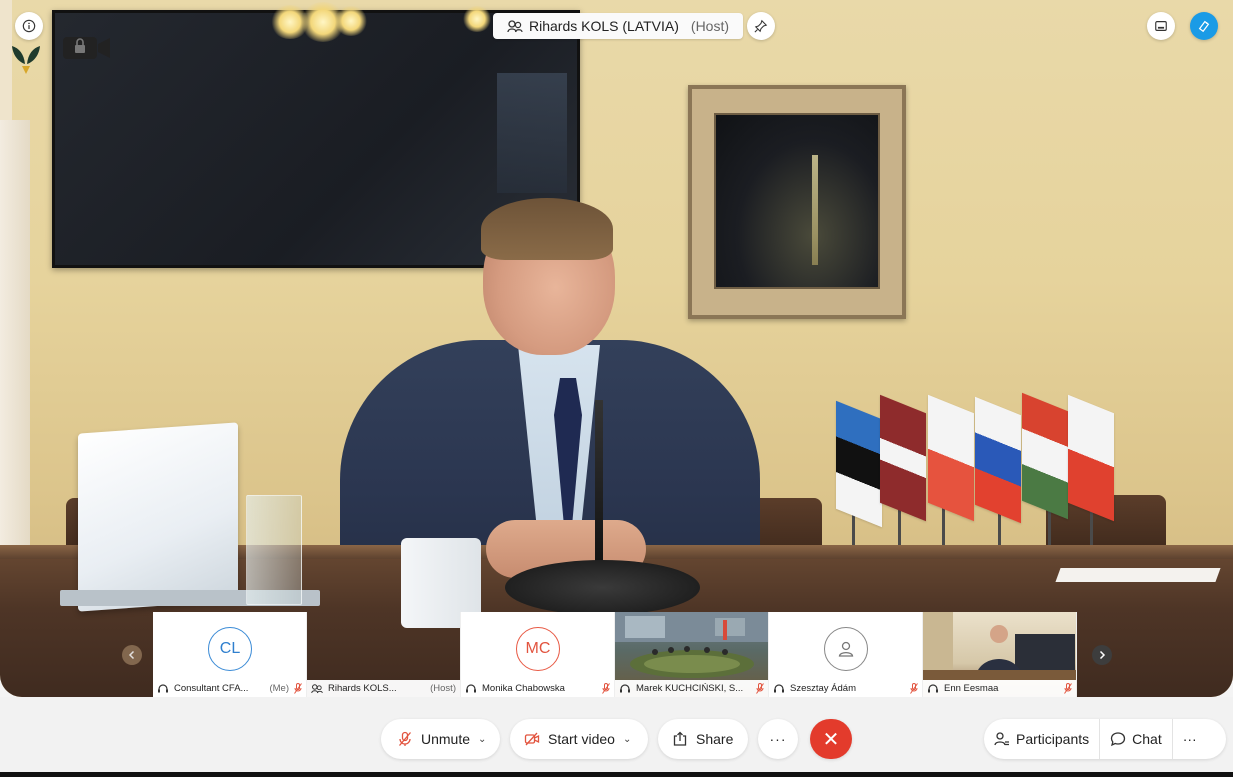  What do you see at coordinates (384, 654) in the screenshot?
I see `participant-tile: Rihards KOLS... (Host)` at bounding box center [384, 654].